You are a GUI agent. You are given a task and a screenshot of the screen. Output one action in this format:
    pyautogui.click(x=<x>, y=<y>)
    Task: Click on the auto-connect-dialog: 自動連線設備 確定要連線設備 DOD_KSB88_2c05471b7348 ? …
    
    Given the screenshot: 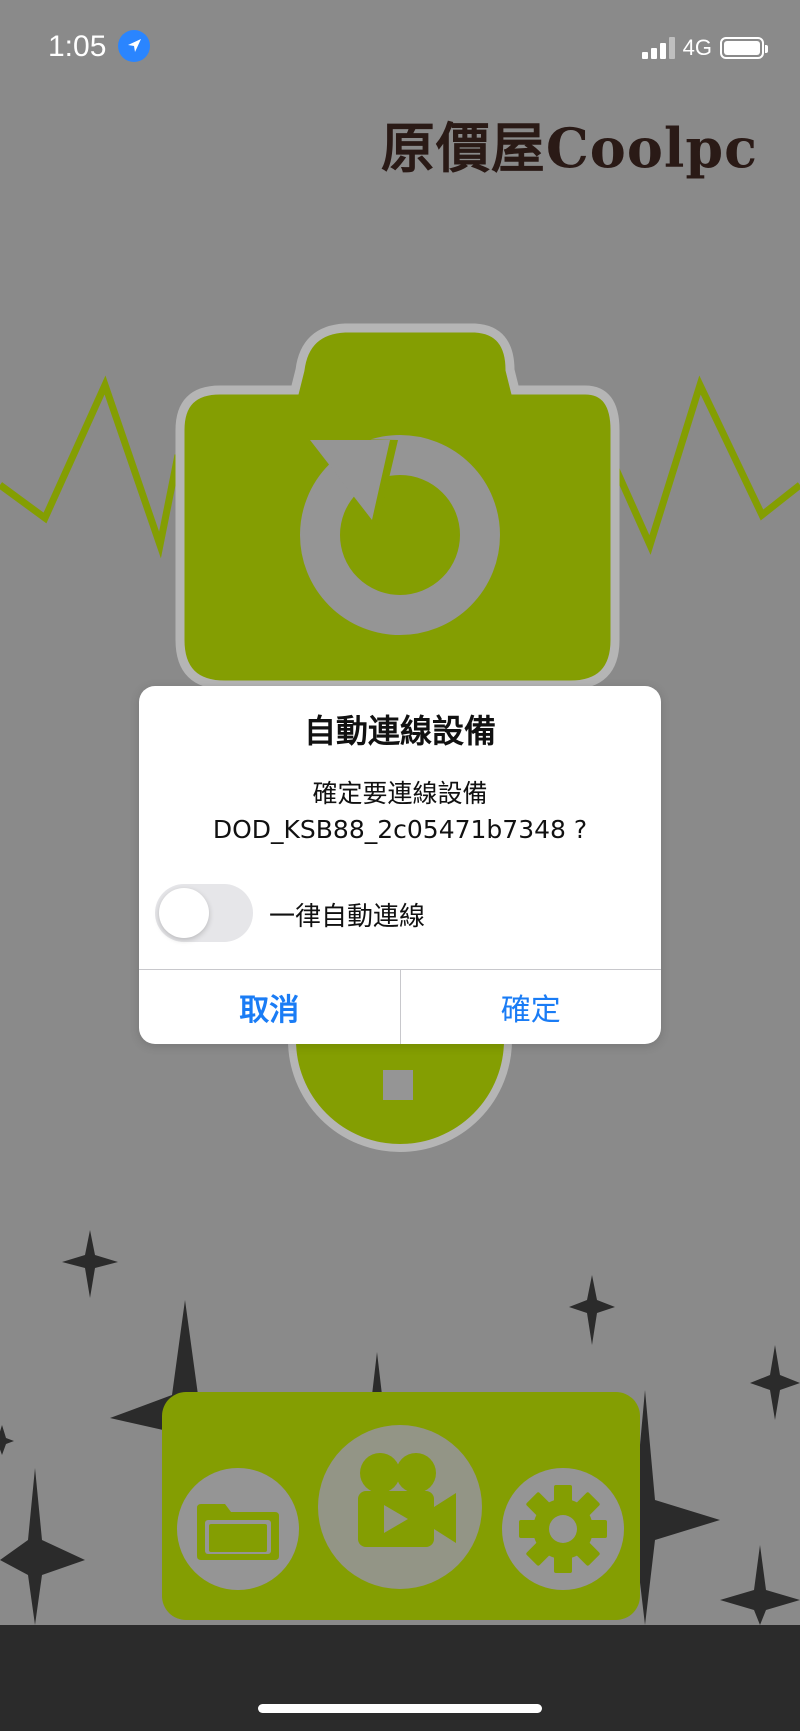 What is the action you would take?
    pyautogui.click(x=400, y=865)
    